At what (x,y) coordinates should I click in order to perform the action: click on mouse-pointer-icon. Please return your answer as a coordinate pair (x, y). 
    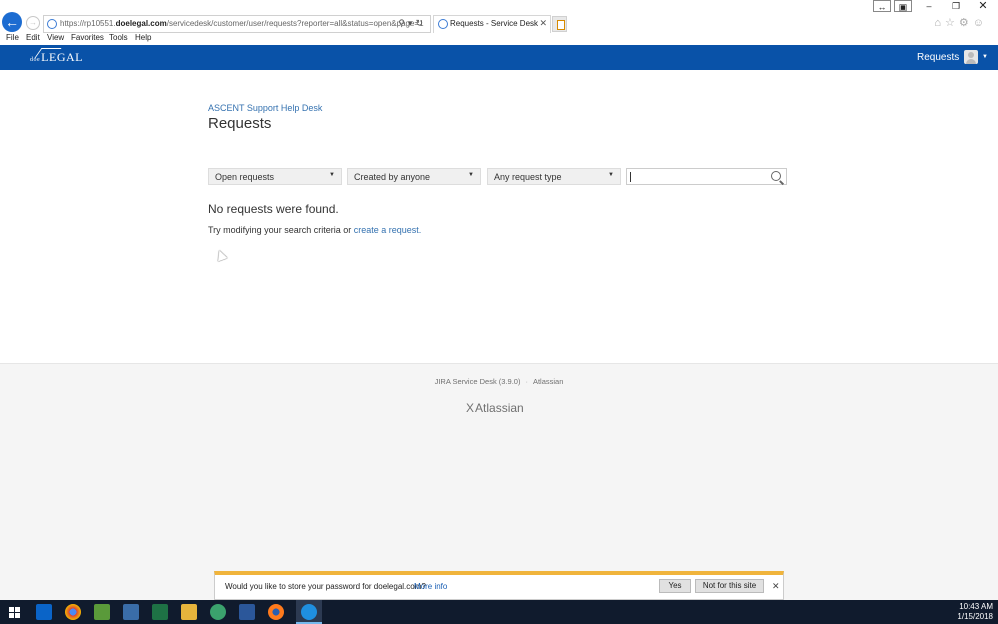
    Looking at the image, I should click on (221, 255).